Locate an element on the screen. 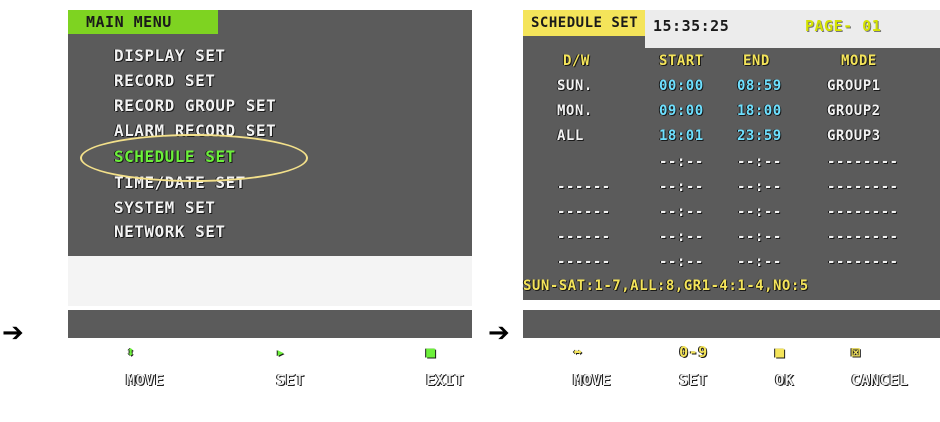 Image resolution: width=940 pixels, height=422 pixels. menu-item-record-group-set: RECORD GROUP SET is located at coordinates (195, 106).